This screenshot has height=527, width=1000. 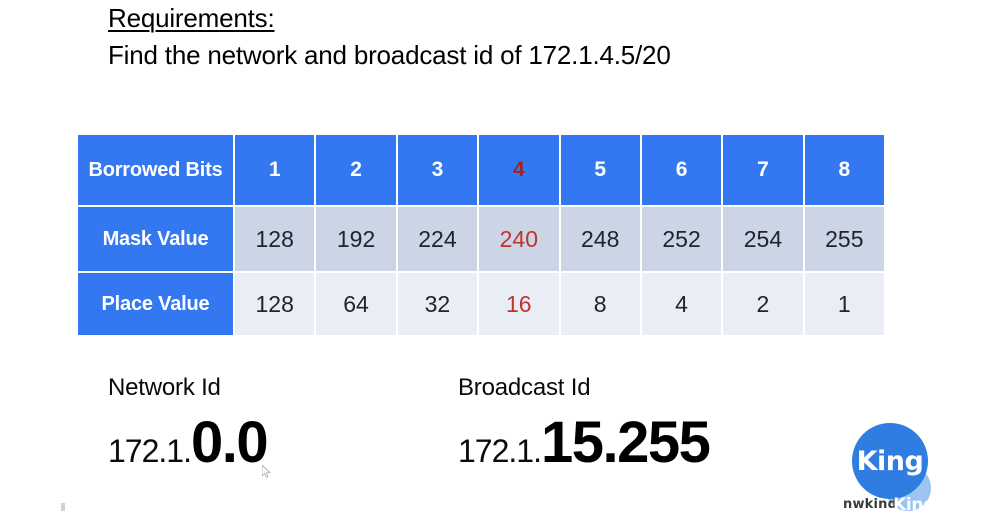 I want to click on cell-place-value-7: 2, so click(x=763, y=304).